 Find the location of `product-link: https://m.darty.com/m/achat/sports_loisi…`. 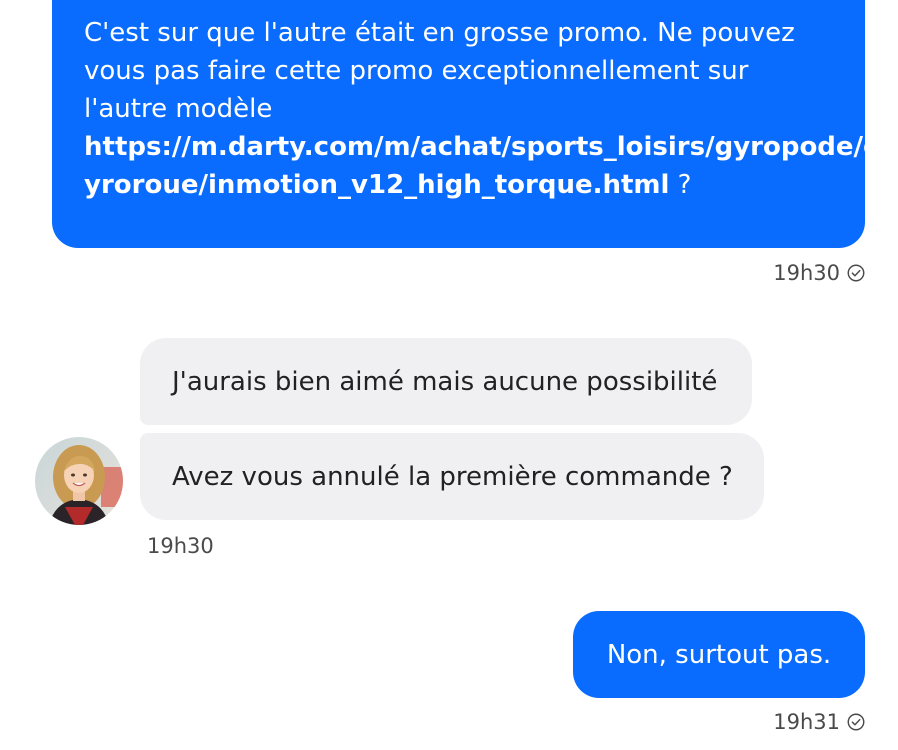

product-link: https://m.darty.com/m/achat/sports_loisi… is located at coordinates (483, 147).